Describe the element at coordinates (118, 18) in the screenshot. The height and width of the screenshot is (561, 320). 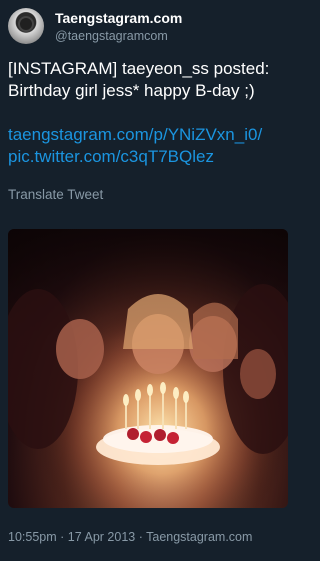
I see `display-name: Taengstagram.com` at that location.